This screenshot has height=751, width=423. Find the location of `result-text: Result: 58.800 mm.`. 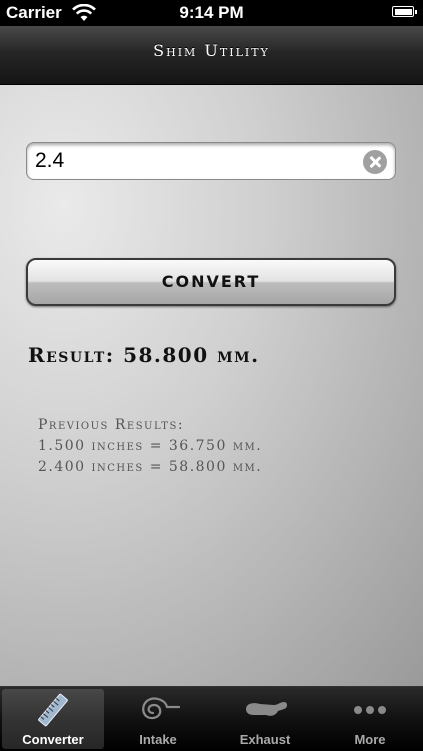

result-text: Result: 58.800 mm. is located at coordinates (144, 355).